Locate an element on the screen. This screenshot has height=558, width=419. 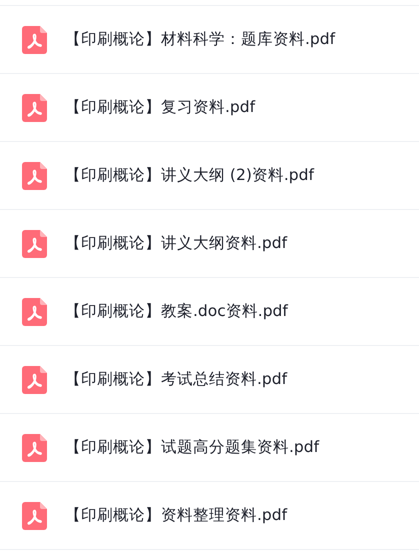
file-name: 【印刷概论】考试总结资料.pdf is located at coordinates (176, 379).